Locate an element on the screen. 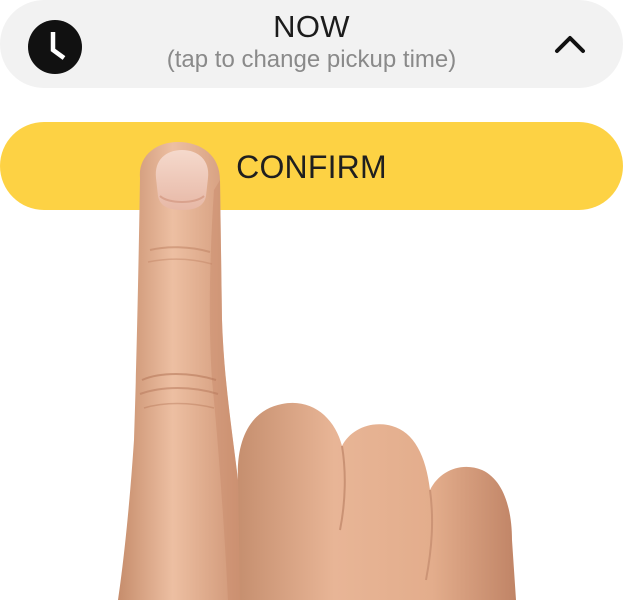  pickup-time-hint: (tap to change pickup time) is located at coordinates (311, 59).